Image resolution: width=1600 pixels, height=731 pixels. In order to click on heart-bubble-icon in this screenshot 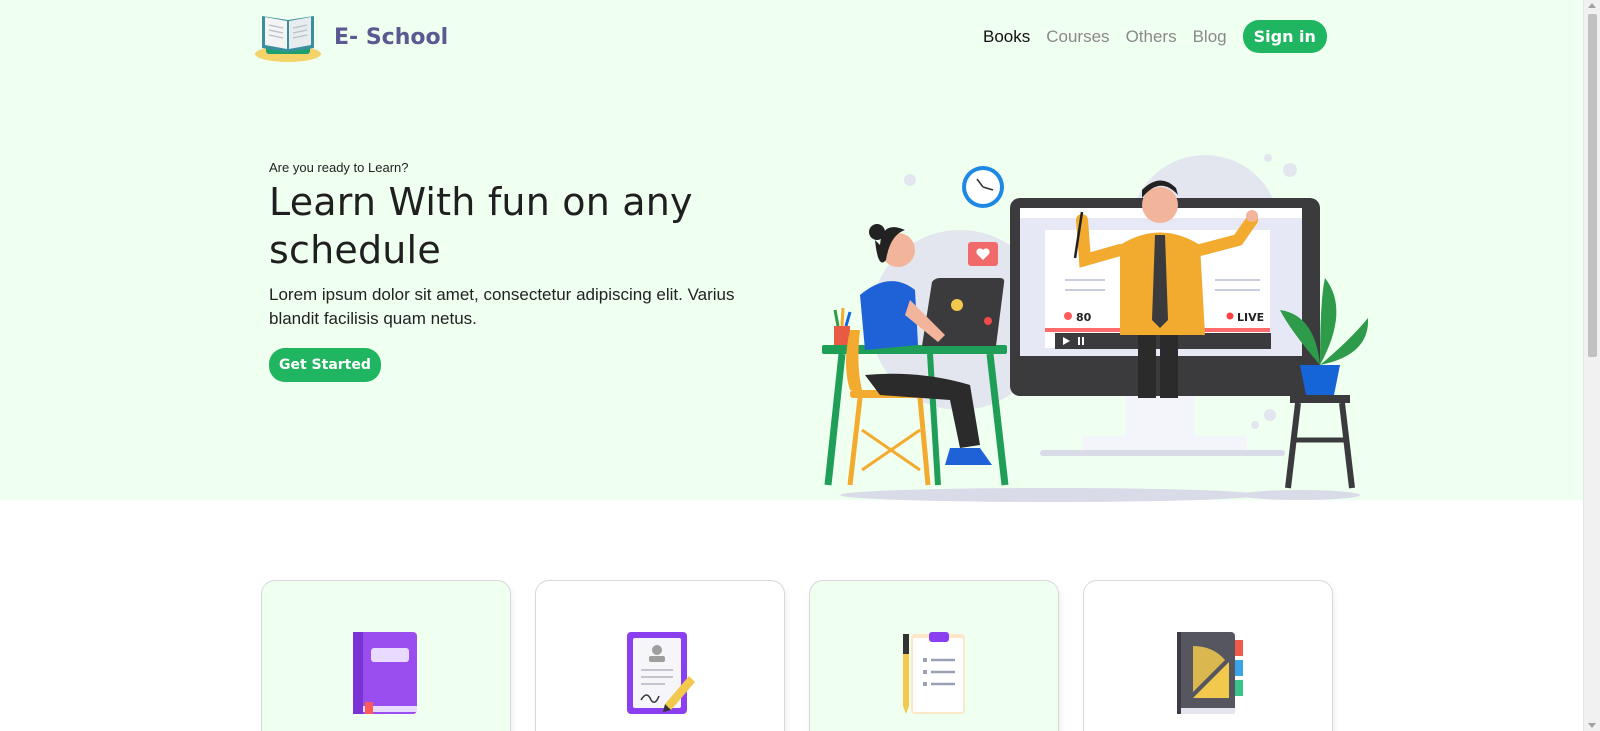, I will do `click(983, 254)`.